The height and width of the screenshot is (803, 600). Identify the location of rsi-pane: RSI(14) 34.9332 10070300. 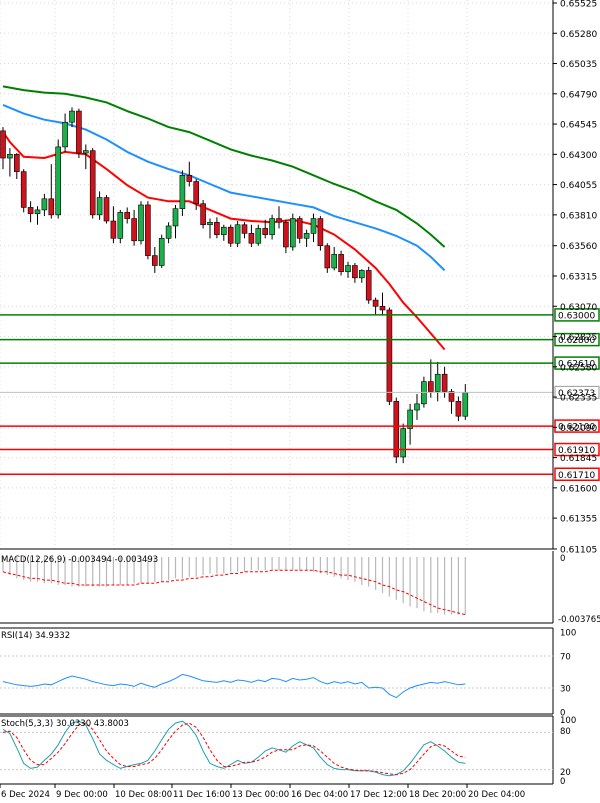
(288, 673).